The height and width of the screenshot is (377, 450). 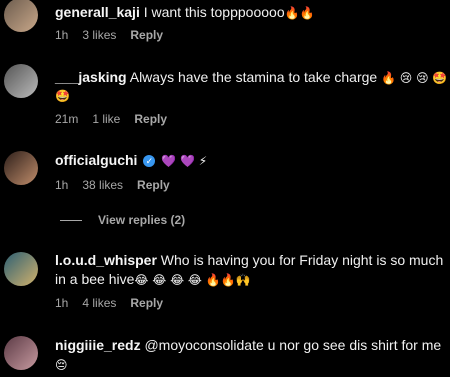 What do you see at coordinates (99, 35) in the screenshot?
I see `comment-likes: 3 likes` at bounding box center [99, 35].